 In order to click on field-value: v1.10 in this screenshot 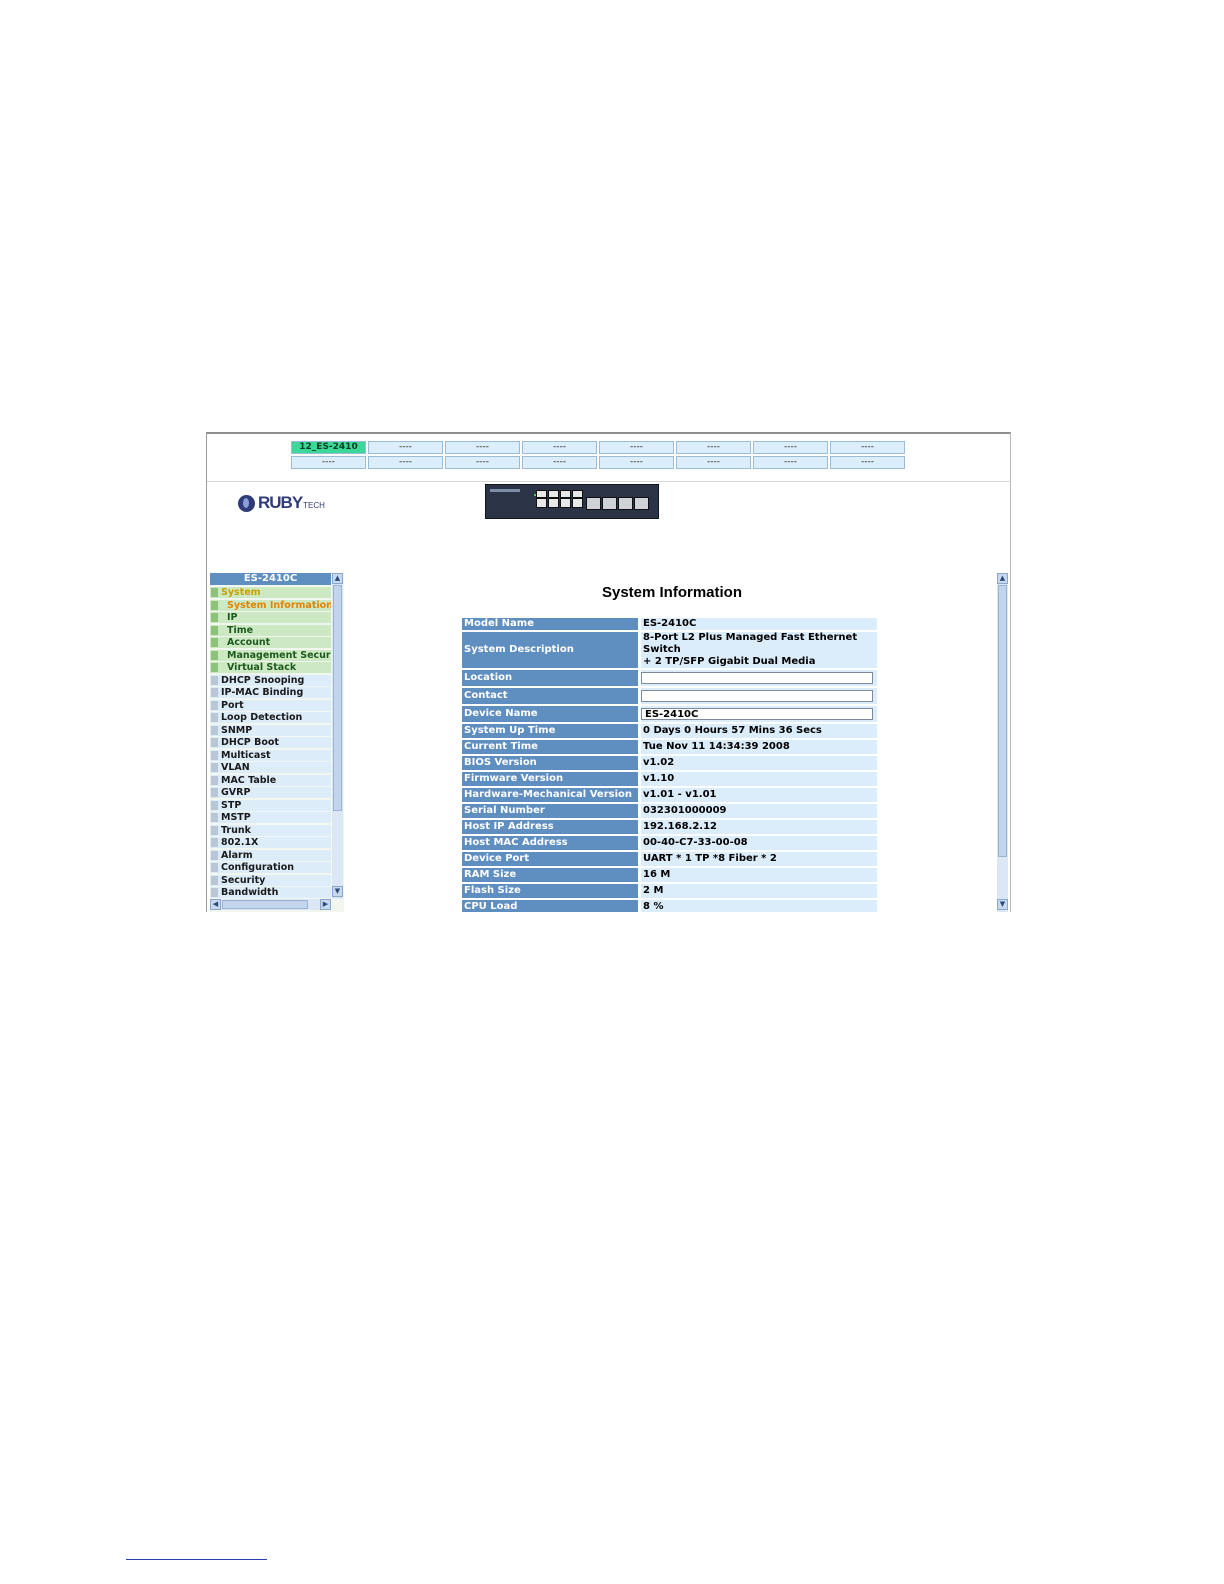, I will do `click(759, 779)`.